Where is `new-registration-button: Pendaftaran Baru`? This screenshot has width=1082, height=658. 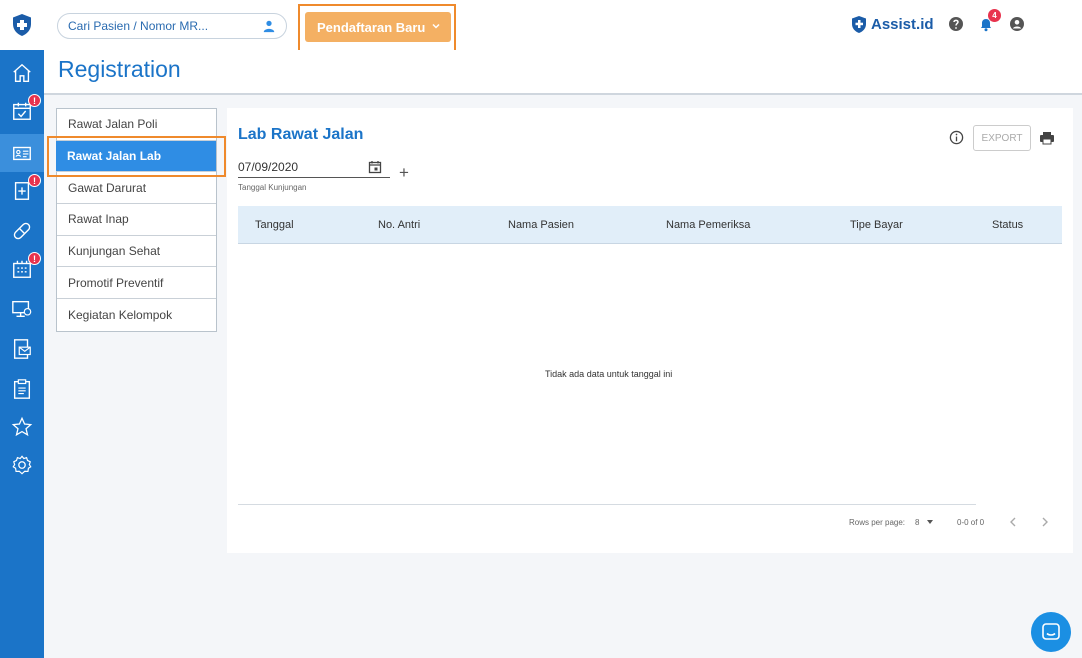 new-registration-button: Pendaftaran Baru is located at coordinates (378, 27).